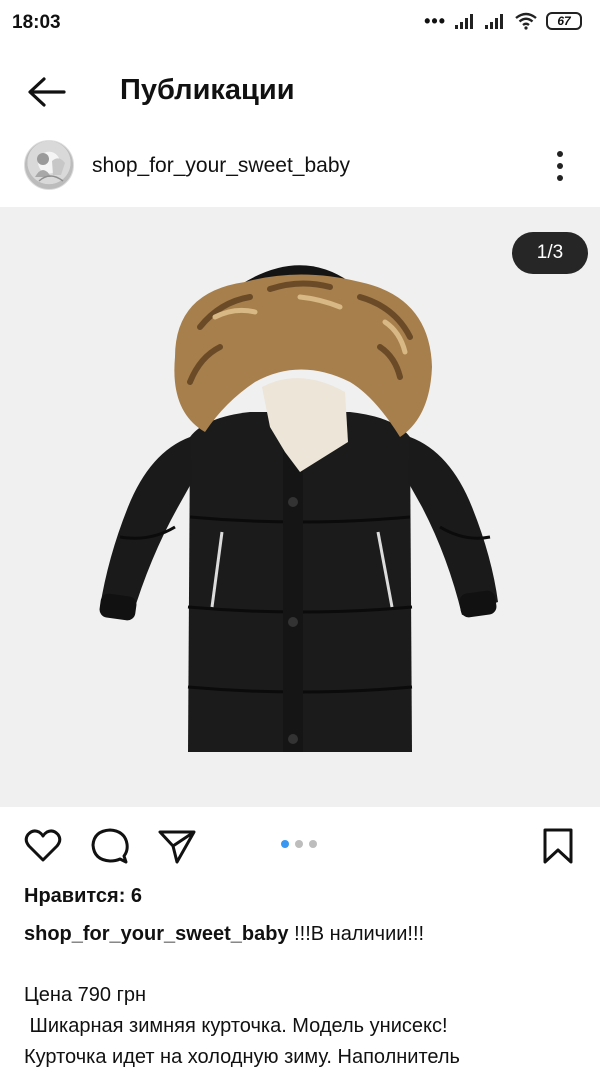 This screenshot has height=1073, width=600. Describe the element at coordinates (435, 21) in the screenshot. I see `more-dots-icon: •••` at that location.